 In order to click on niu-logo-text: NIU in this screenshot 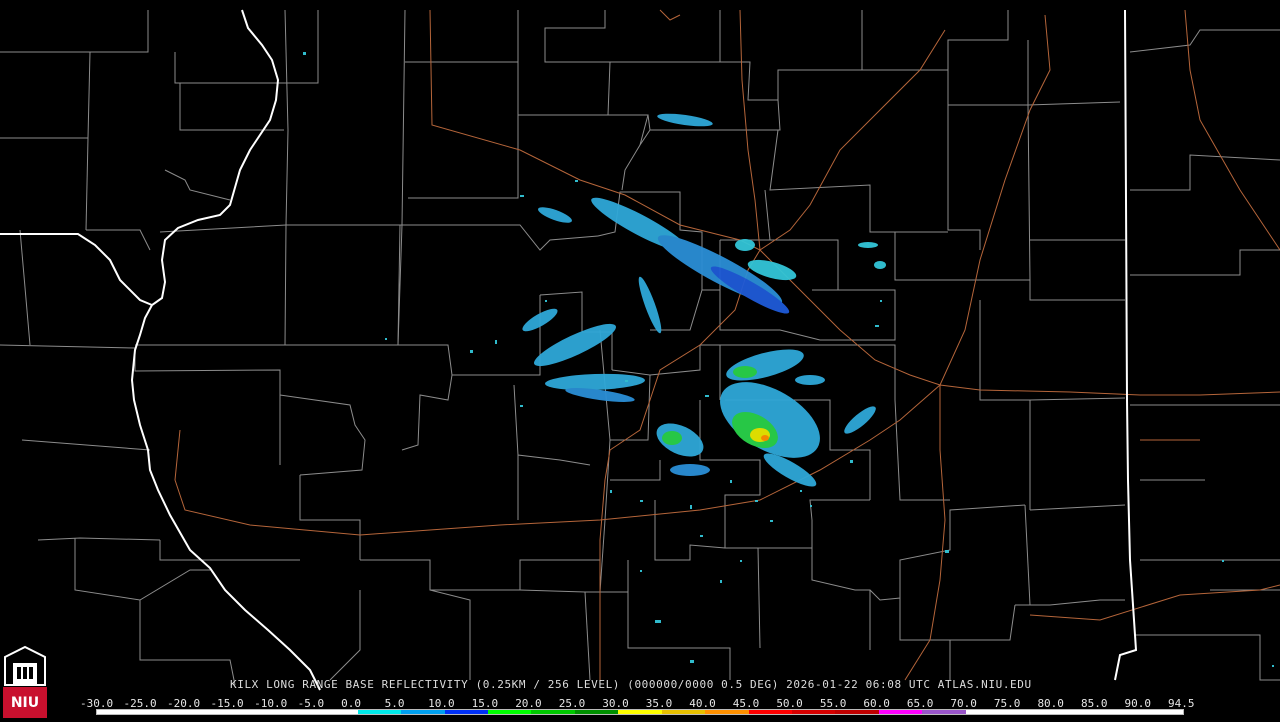, I will do `click(25, 703)`.